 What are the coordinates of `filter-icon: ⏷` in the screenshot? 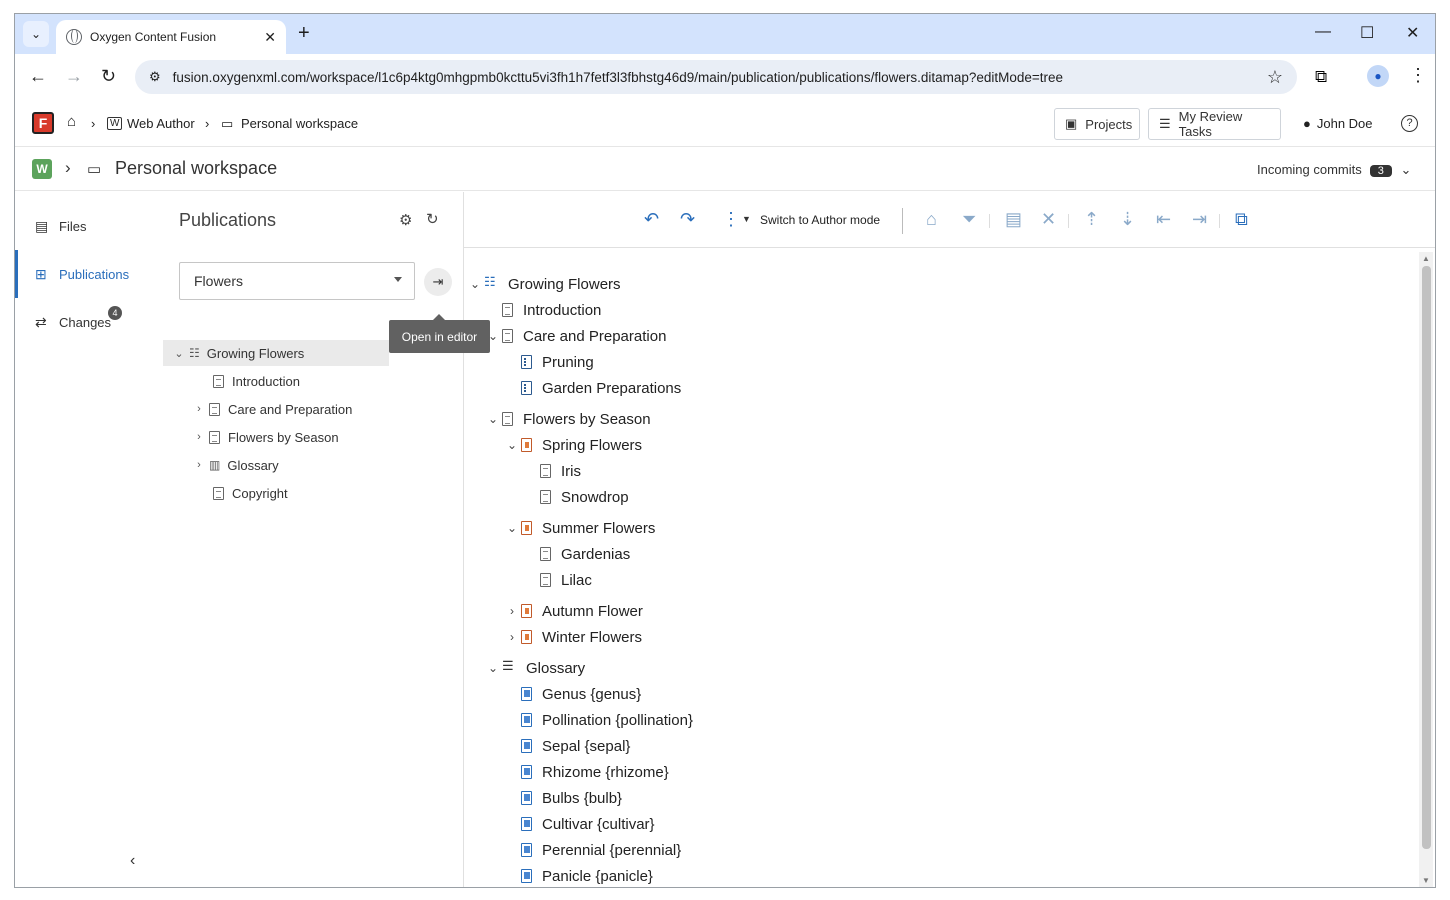 It's located at (969, 219).